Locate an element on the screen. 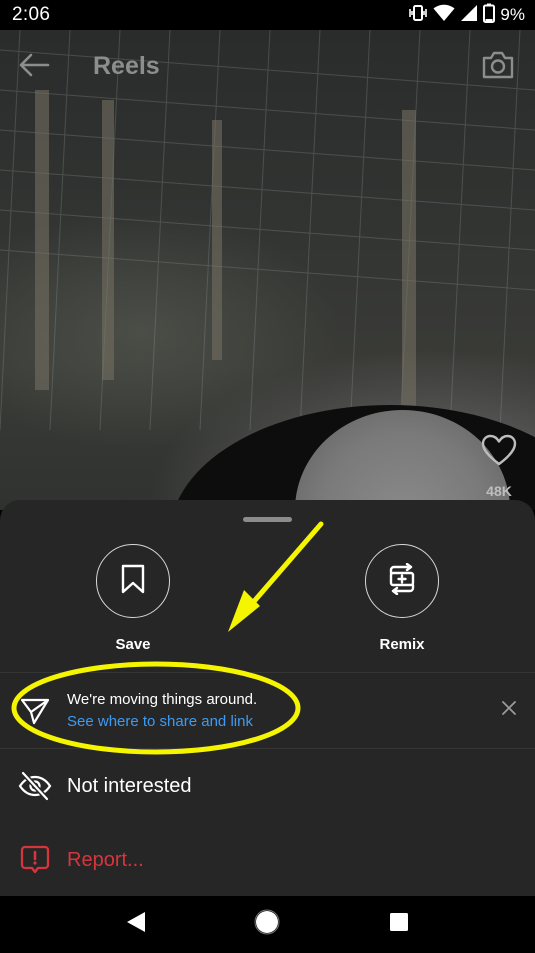 Image resolution: width=535 pixels, height=953 pixels. nav-recents-button is located at coordinates (399, 925).